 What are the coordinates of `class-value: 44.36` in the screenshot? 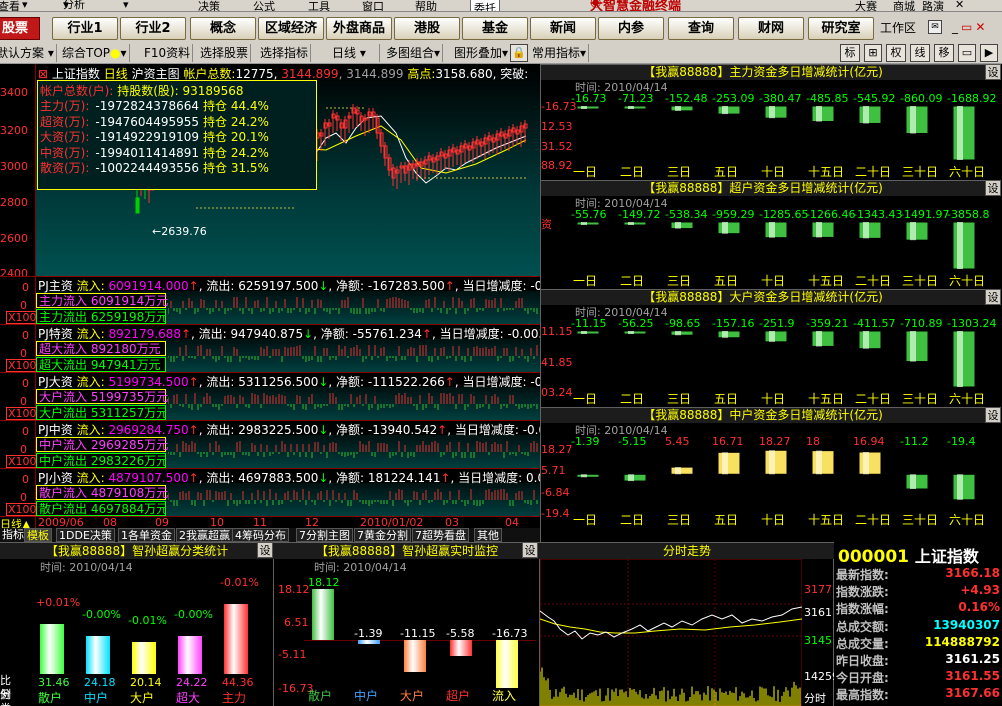 It's located at (238, 682).